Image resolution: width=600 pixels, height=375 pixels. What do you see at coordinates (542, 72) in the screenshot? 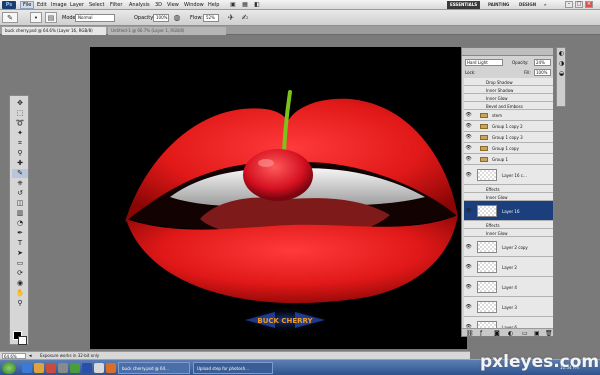
I see `fill-input: 100%` at bounding box center [542, 72].